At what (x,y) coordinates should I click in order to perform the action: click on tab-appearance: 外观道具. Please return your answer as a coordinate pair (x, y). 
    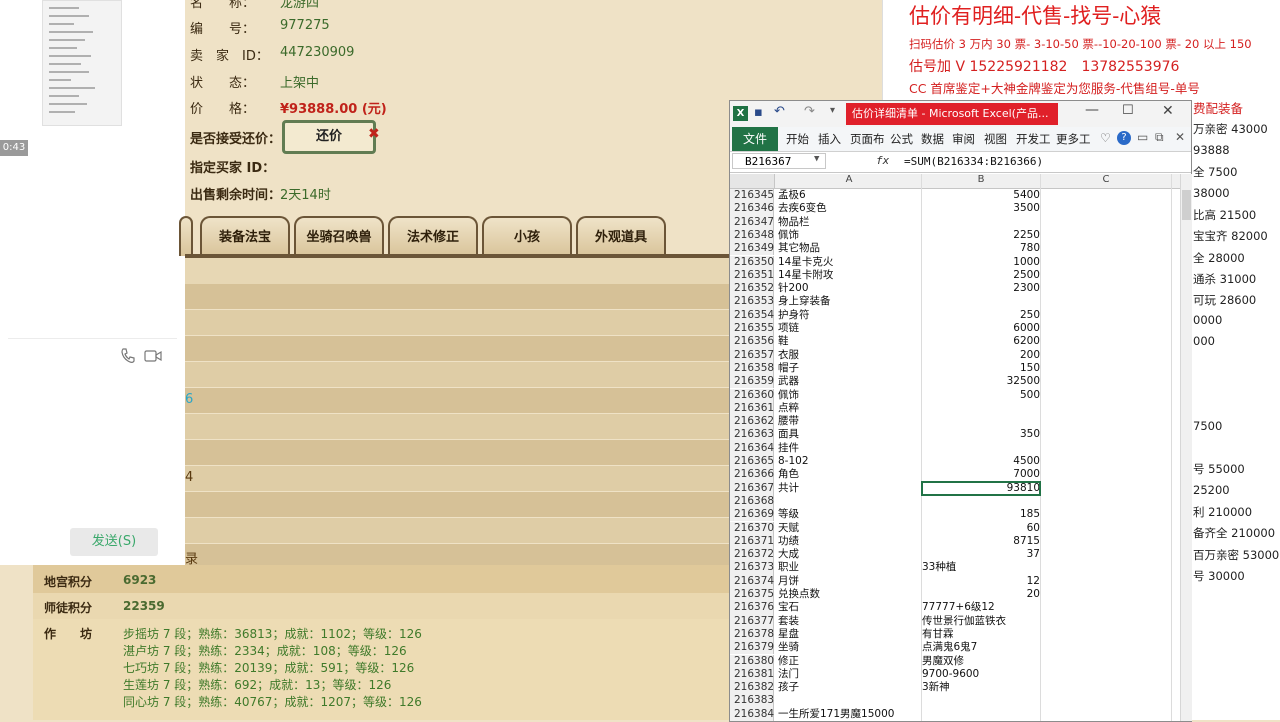
    Looking at the image, I should click on (621, 236).